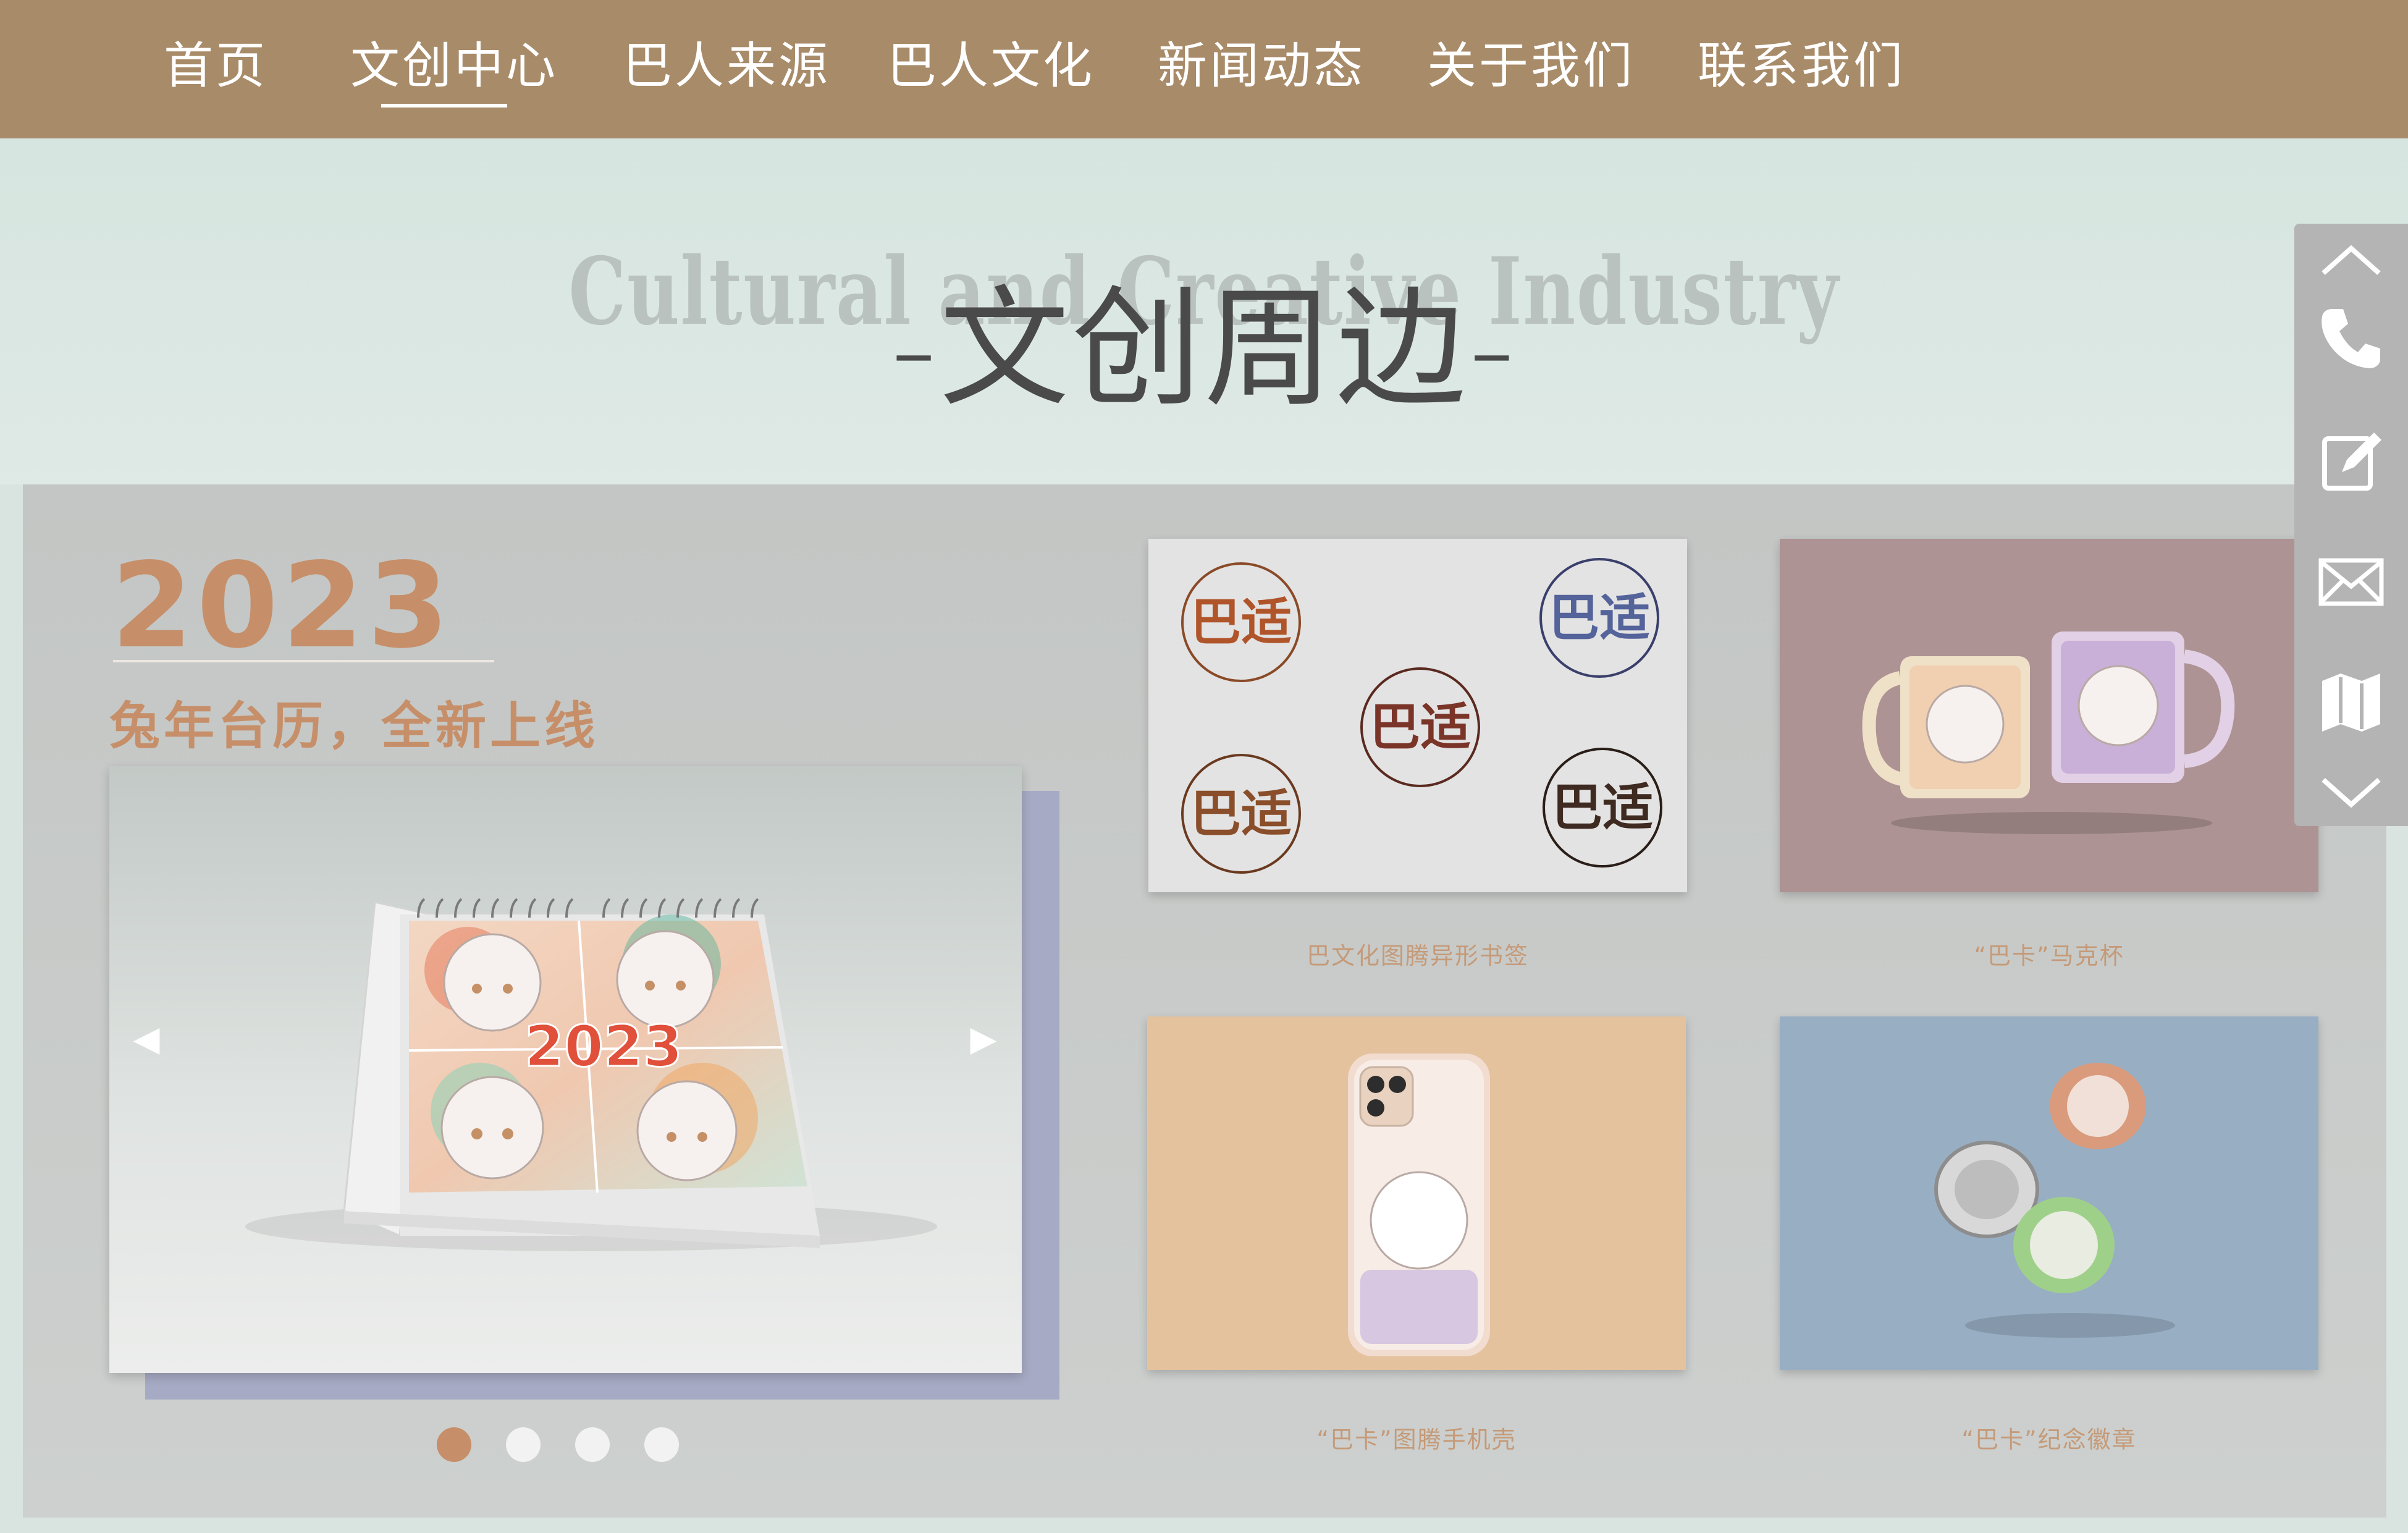  What do you see at coordinates (1416, 1440) in the screenshot?
I see `product-caption-phone-case: “巴卡”图腾手机壳` at bounding box center [1416, 1440].